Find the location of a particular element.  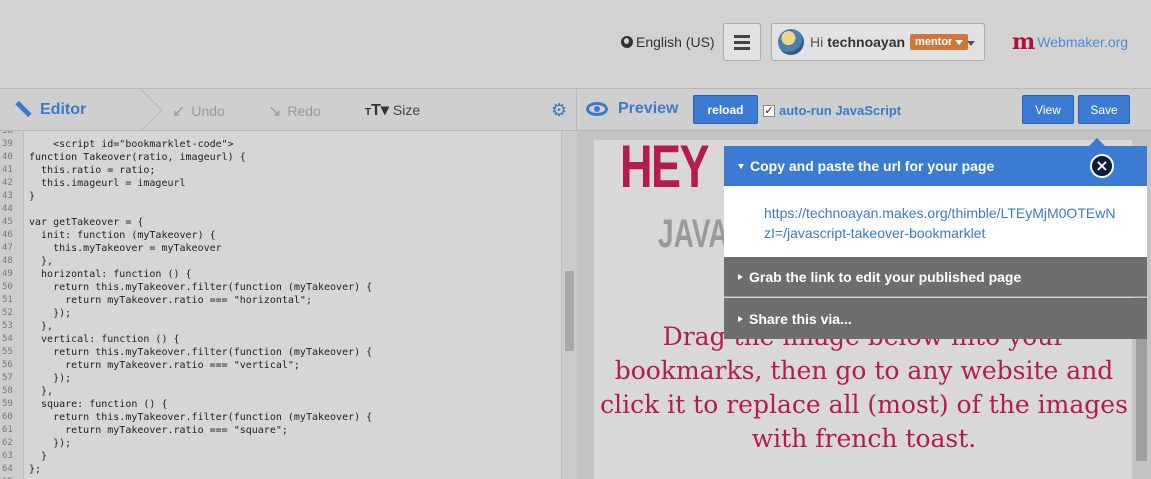

mentor-badge-label: mentor is located at coordinates (934, 42).